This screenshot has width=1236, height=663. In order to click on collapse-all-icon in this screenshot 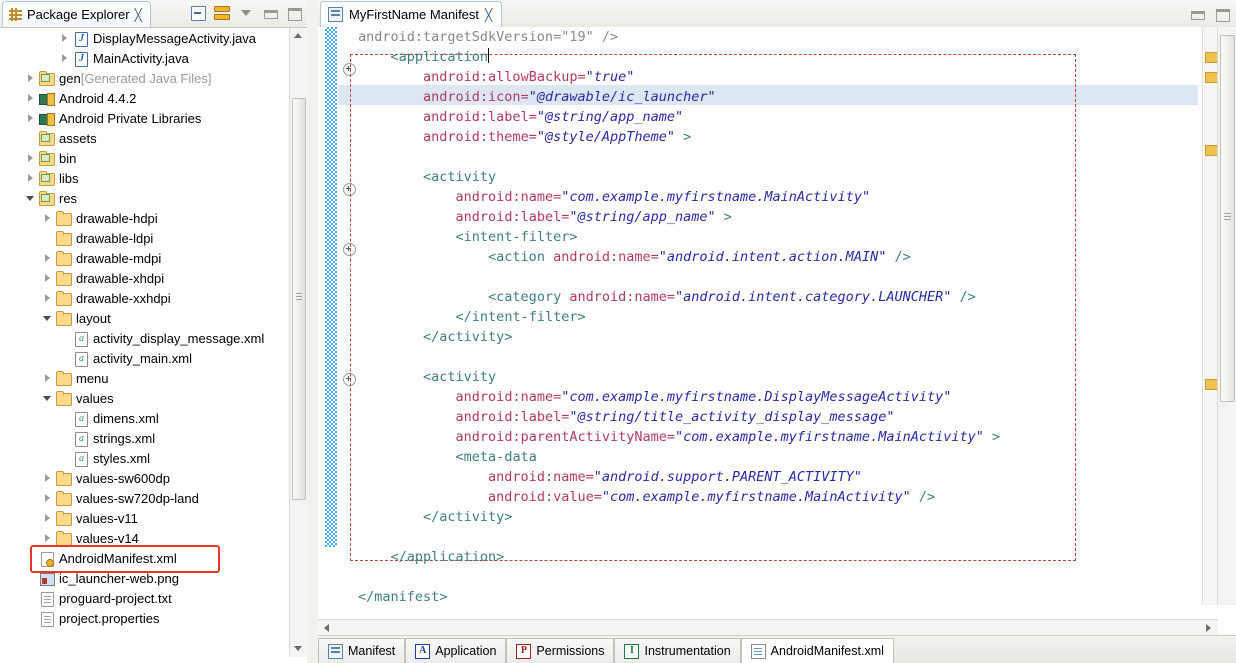, I will do `click(198, 13)`.